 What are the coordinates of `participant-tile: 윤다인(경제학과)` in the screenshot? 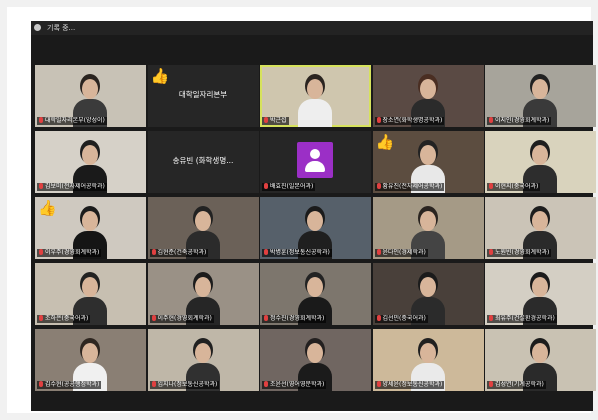 It's located at (428, 228).